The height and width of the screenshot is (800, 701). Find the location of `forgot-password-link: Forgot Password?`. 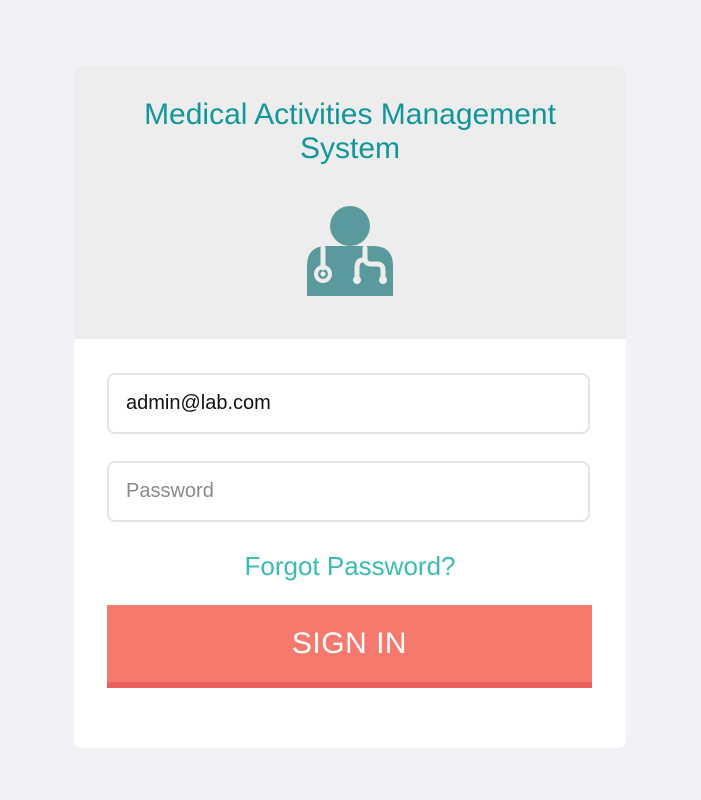

forgot-password-link: Forgot Password? is located at coordinates (350, 566).